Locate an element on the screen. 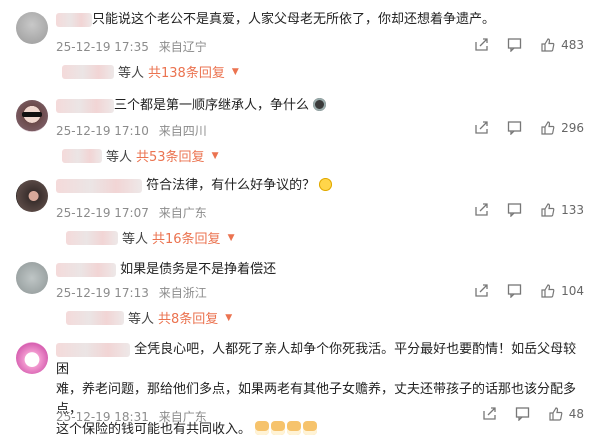 Image resolution: width=600 pixels, height=440 pixels. reply-count: 共8条回复 is located at coordinates (188, 319).